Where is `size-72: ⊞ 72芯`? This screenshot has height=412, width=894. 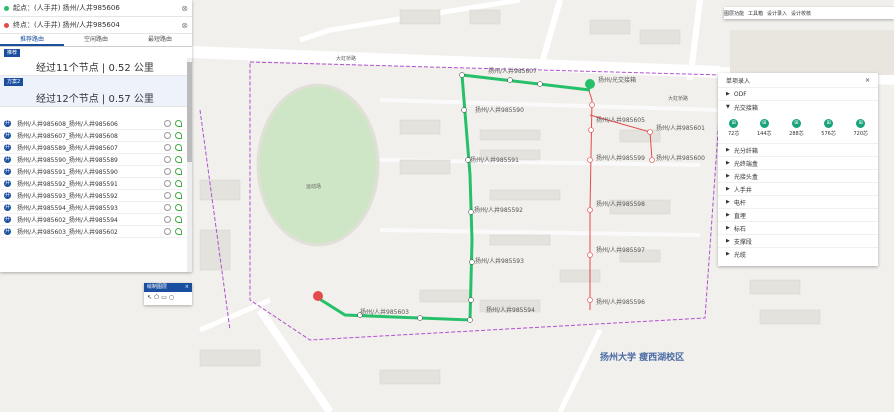 size-72: ⊞ 72芯 is located at coordinates (733, 128).